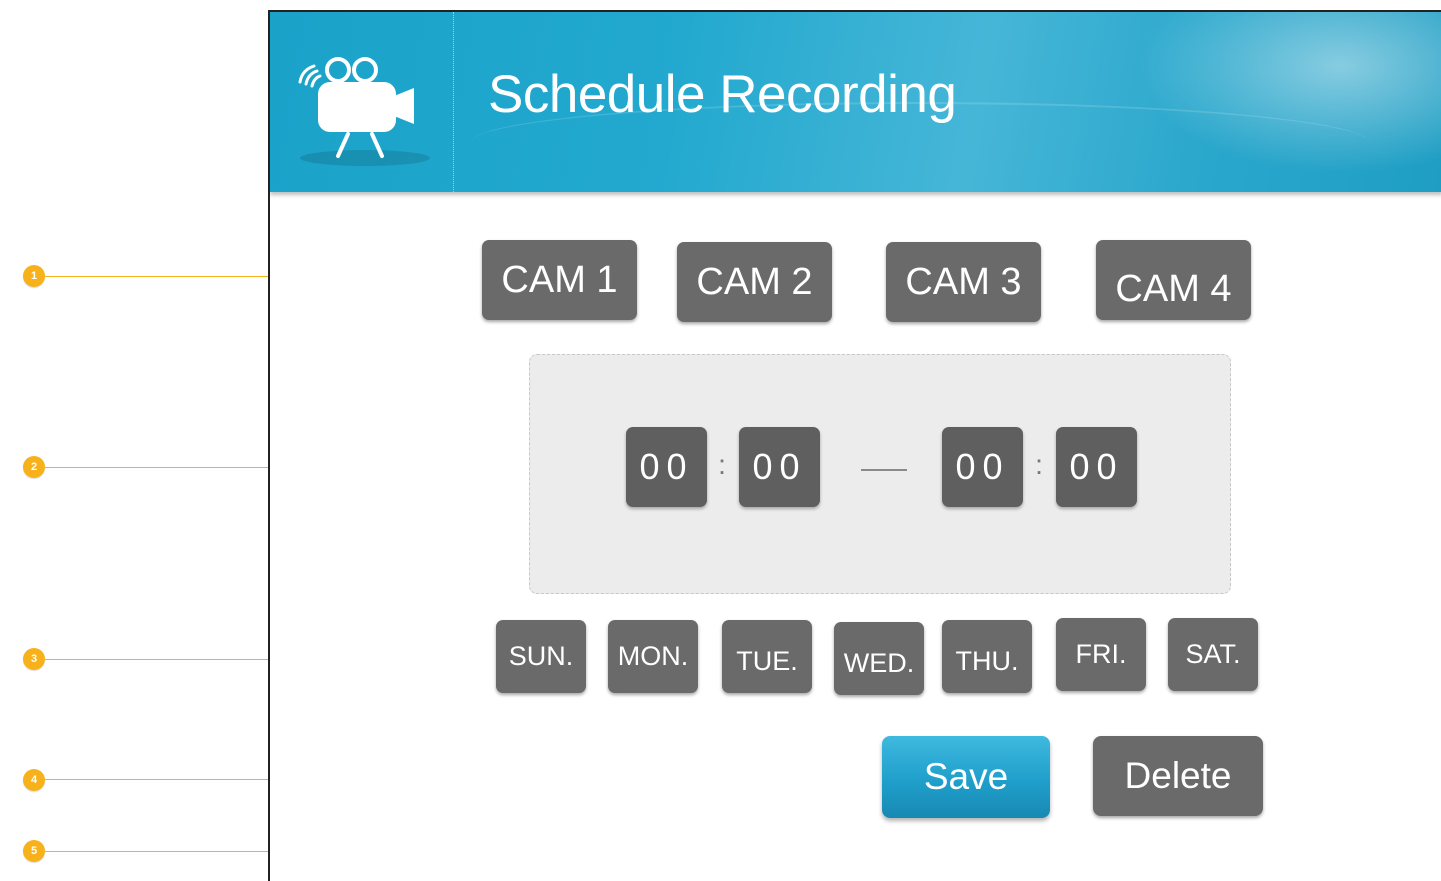  Describe the element at coordinates (966, 777) in the screenshot. I see `save-button: Save` at that location.